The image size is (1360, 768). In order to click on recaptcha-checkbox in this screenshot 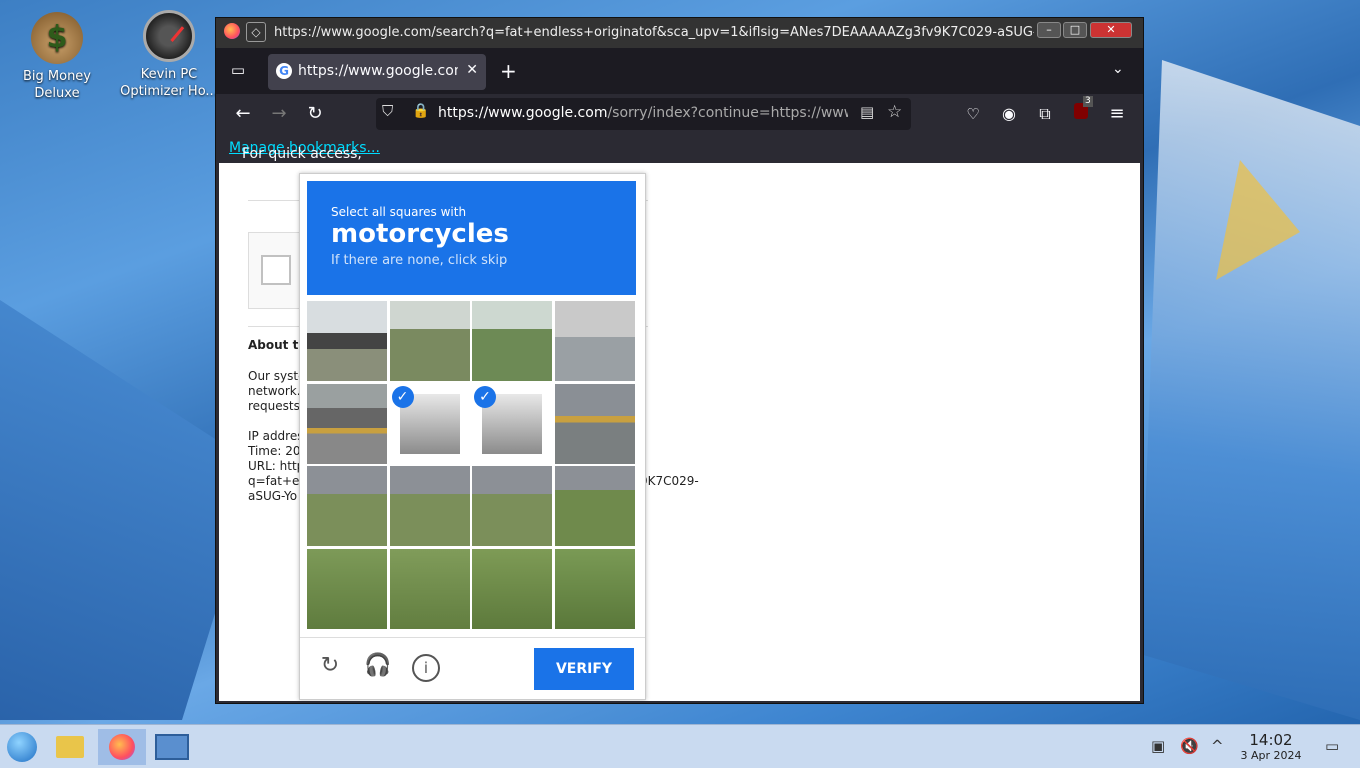, I will do `click(276, 270)`.